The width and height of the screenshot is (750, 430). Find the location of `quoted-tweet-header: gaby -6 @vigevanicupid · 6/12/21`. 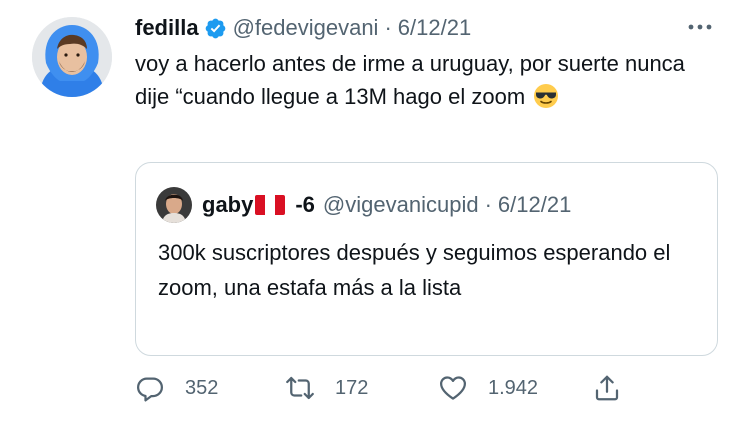

quoted-tweet-header: gaby -6 @vigevanicupid · 6/12/21 is located at coordinates (364, 205).